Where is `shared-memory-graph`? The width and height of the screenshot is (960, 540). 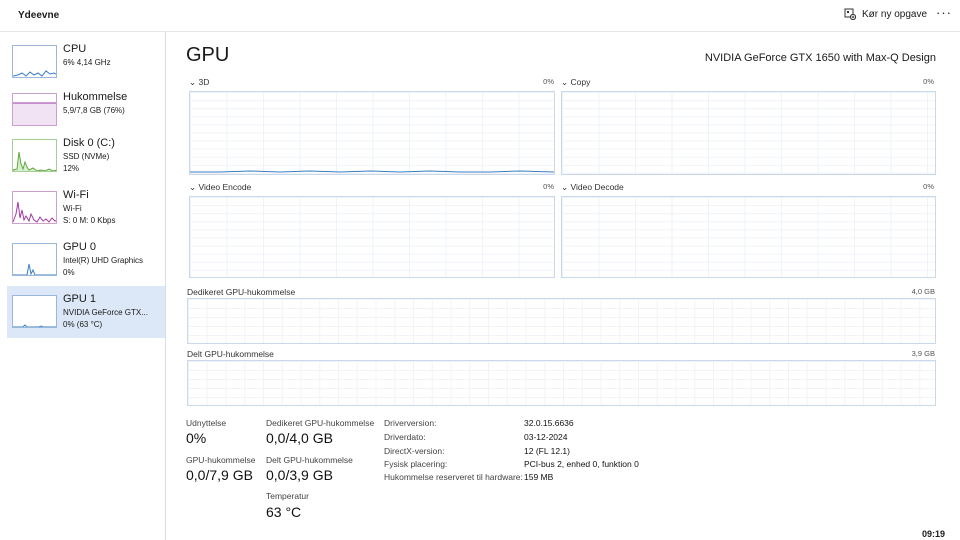 shared-memory-graph is located at coordinates (561, 383).